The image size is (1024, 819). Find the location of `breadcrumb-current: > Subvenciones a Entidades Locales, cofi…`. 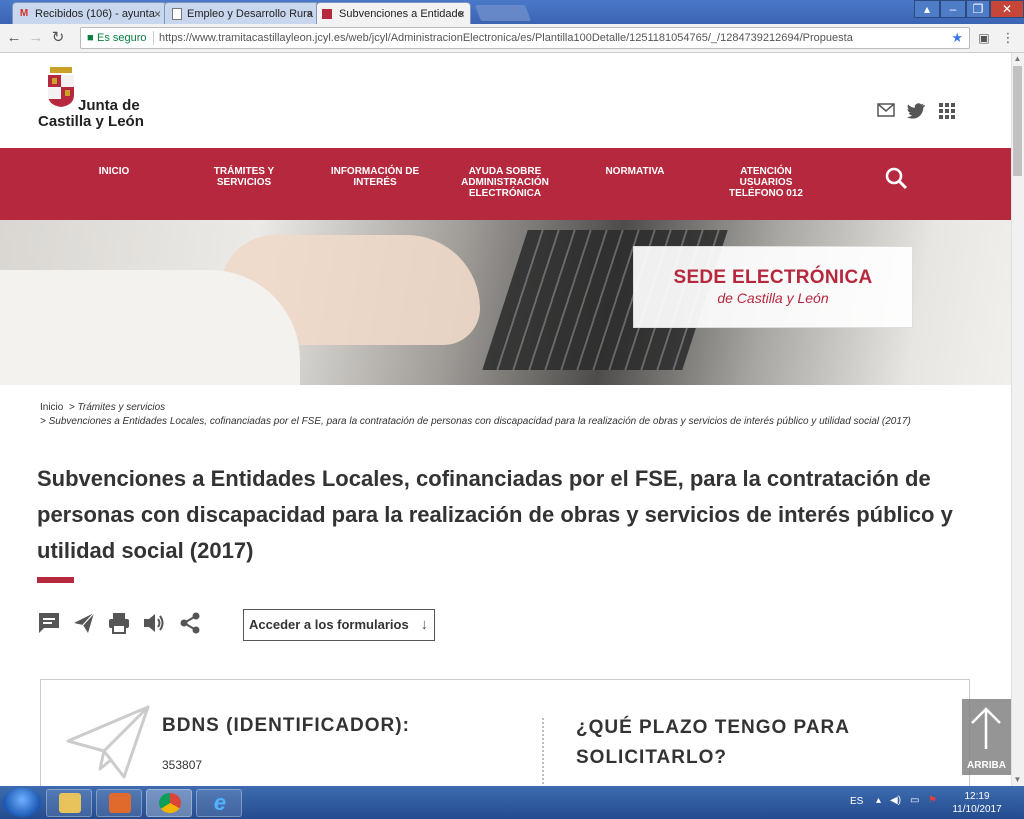

breadcrumb-current: > Subvenciones a Entidades Locales, cofi… is located at coordinates (475, 421).